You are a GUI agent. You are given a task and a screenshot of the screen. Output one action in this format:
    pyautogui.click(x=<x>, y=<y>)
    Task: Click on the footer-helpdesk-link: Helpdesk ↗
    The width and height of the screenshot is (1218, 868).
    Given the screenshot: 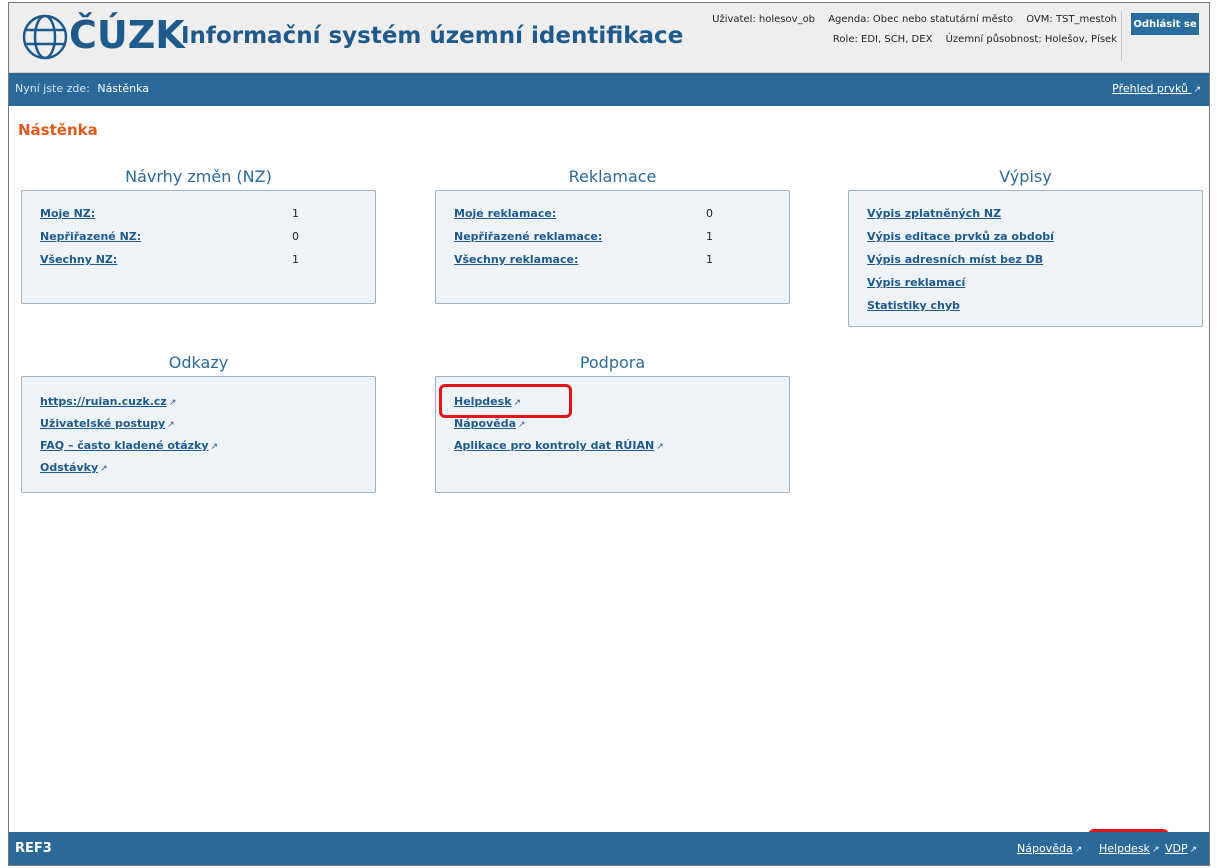 What is the action you would take?
    pyautogui.click(x=1129, y=848)
    